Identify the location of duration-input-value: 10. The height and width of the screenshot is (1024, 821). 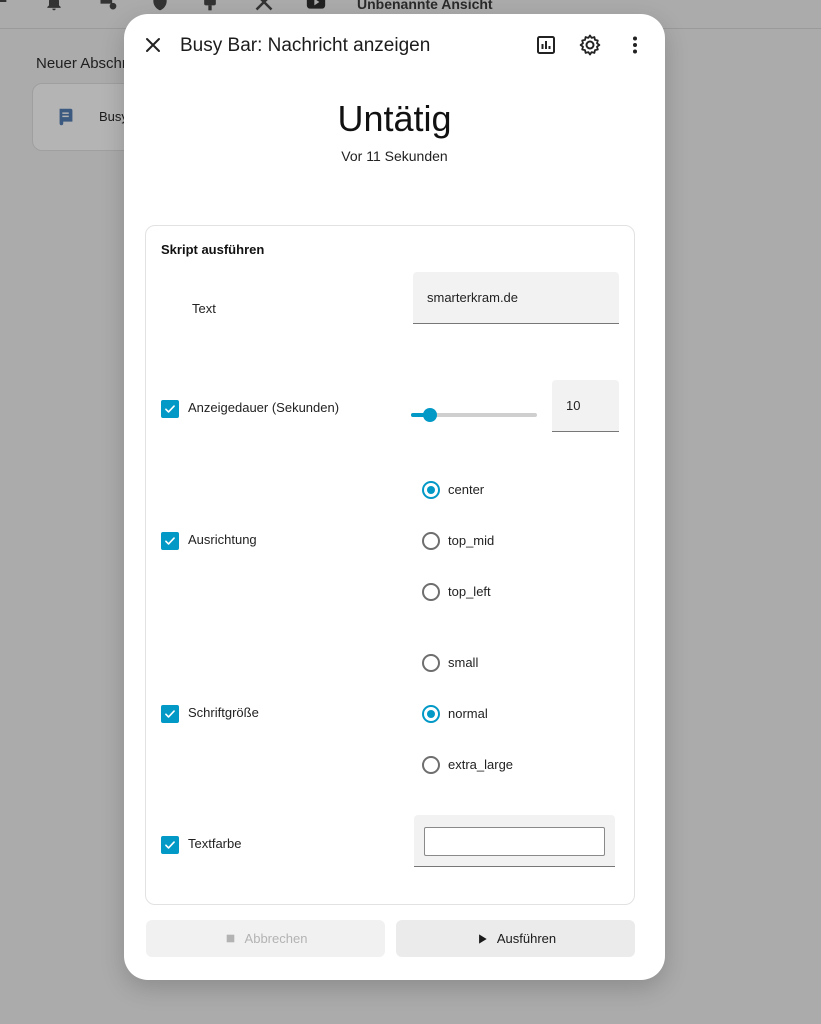
(573, 405).